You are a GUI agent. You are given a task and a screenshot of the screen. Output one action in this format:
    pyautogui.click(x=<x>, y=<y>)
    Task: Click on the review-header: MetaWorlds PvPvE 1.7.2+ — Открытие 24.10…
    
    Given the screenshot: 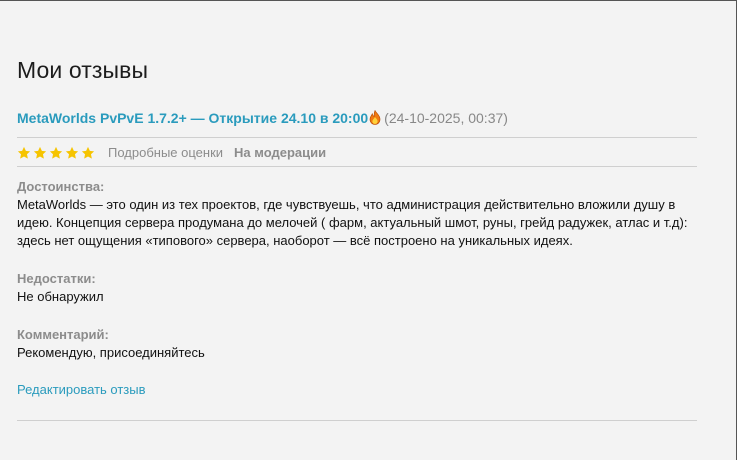 What is the action you would take?
    pyautogui.click(x=262, y=118)
    